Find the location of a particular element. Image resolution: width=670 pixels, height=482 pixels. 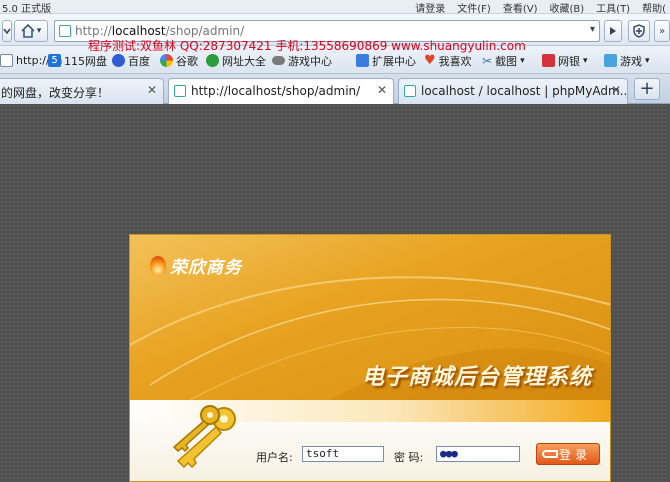

favorite-item: ♥ 我喜欢 is located at coordinates (448, 60).